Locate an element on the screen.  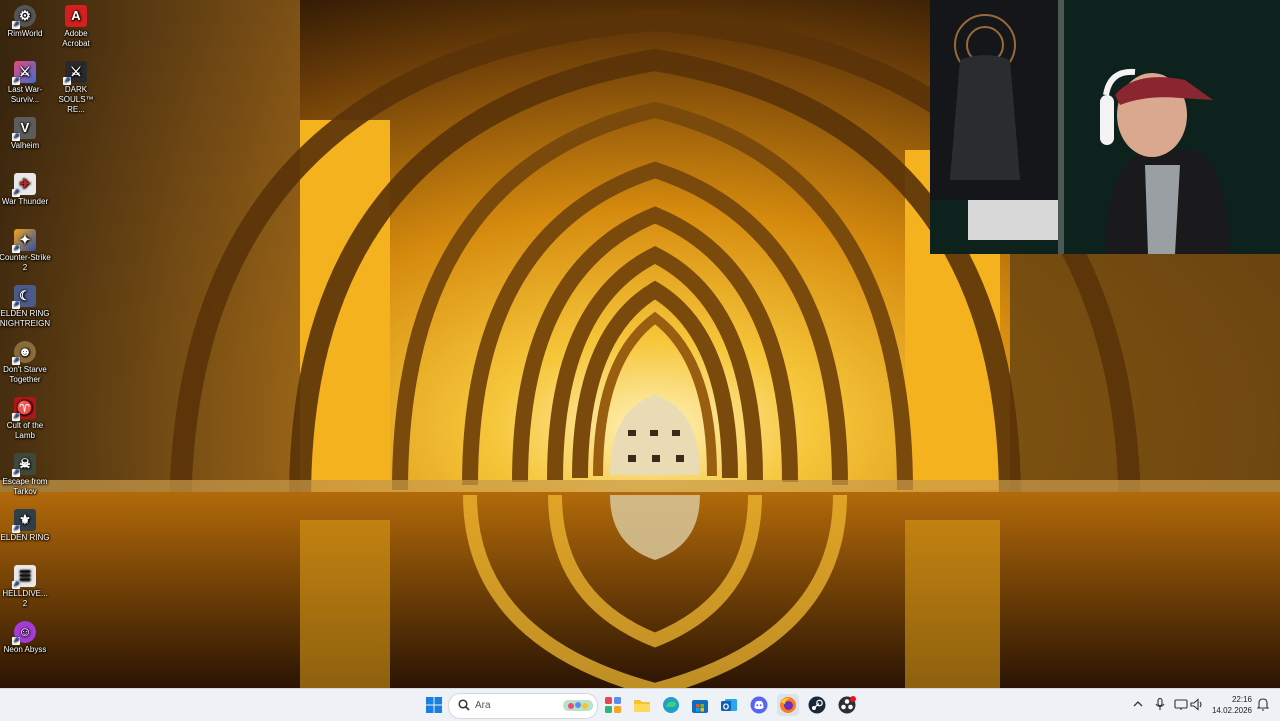
discord-icon is located at coordinates (759, 705).